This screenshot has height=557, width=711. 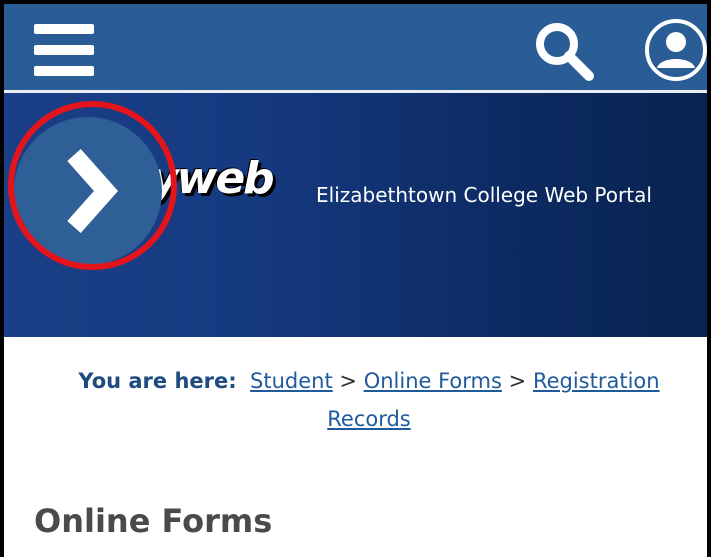 What do you see at coordinates (564, 51) in the screenshot?
I see `search-icon` at bounding box center [564, 51].